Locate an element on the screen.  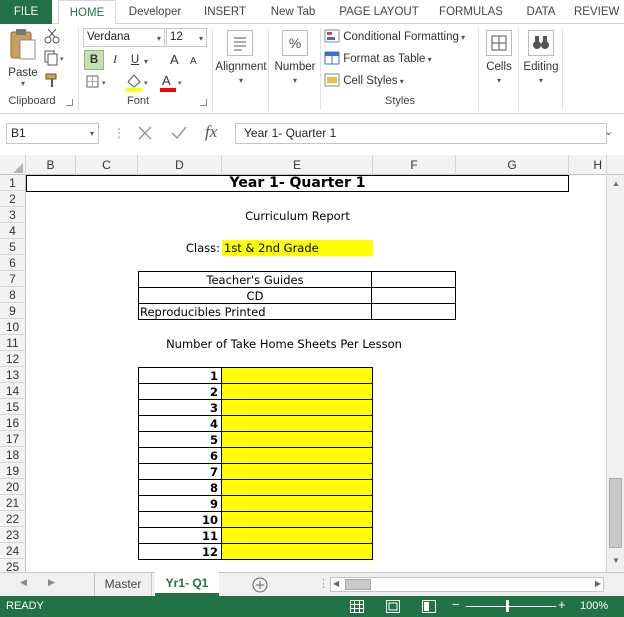
grow-font-button: A is located at coordinates (177, 60).